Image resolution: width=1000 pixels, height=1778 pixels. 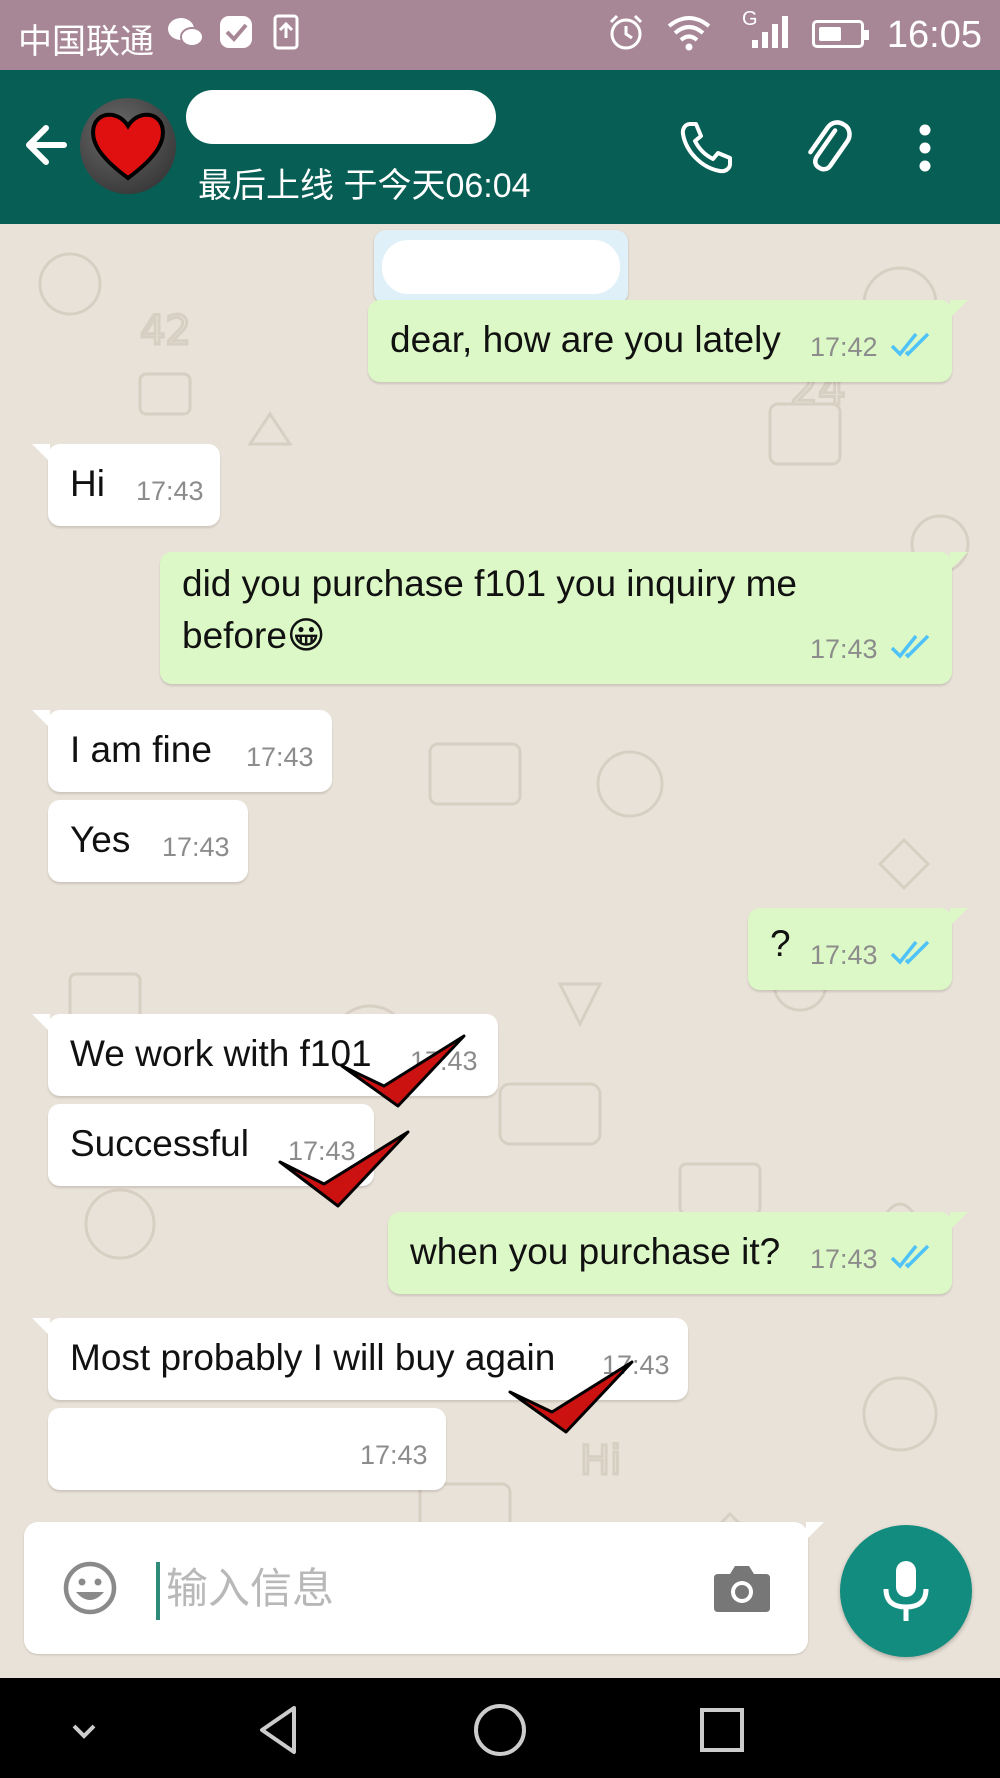 I want to click on text-cursor, so click(x=158, y=1591).